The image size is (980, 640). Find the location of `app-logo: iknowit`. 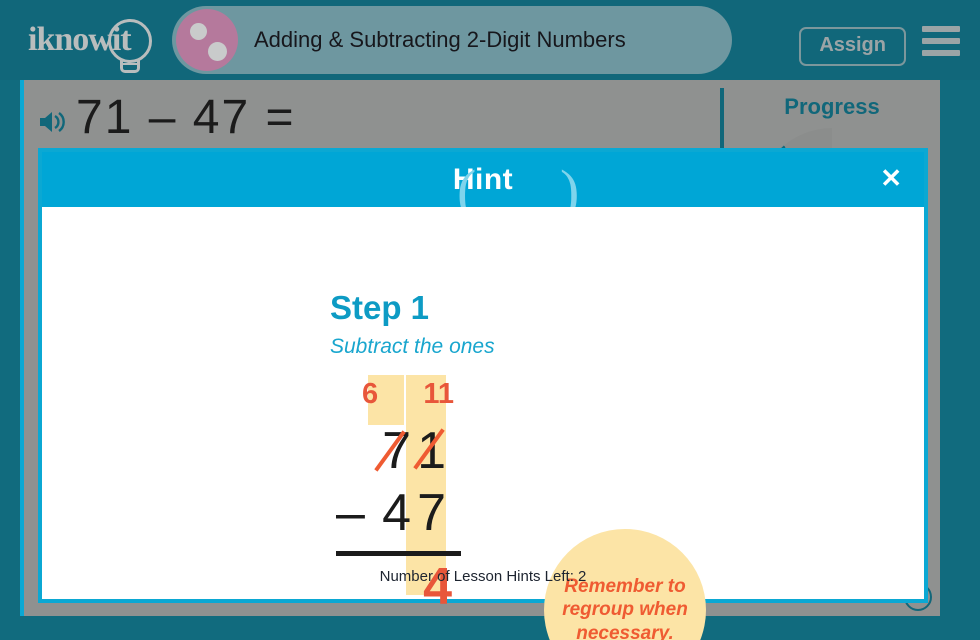

app-logo: iknowit is located at coordinates (90, 40).